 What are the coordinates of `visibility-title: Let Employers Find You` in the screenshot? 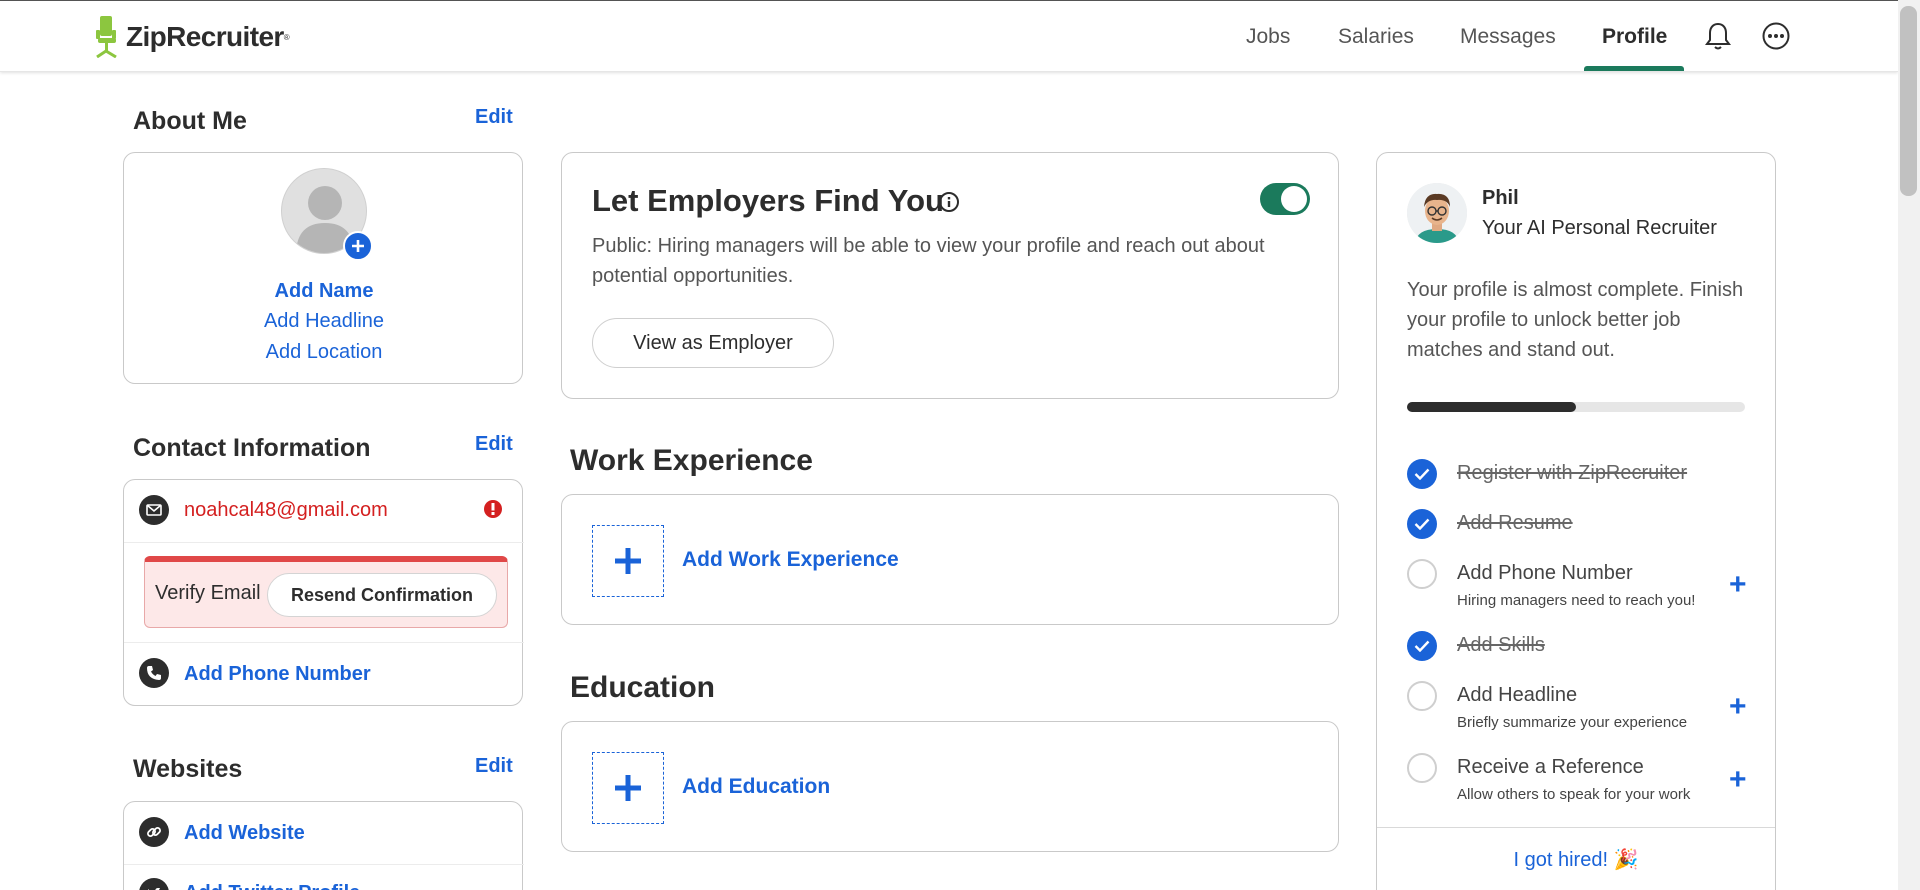 It's located at (768, 200).